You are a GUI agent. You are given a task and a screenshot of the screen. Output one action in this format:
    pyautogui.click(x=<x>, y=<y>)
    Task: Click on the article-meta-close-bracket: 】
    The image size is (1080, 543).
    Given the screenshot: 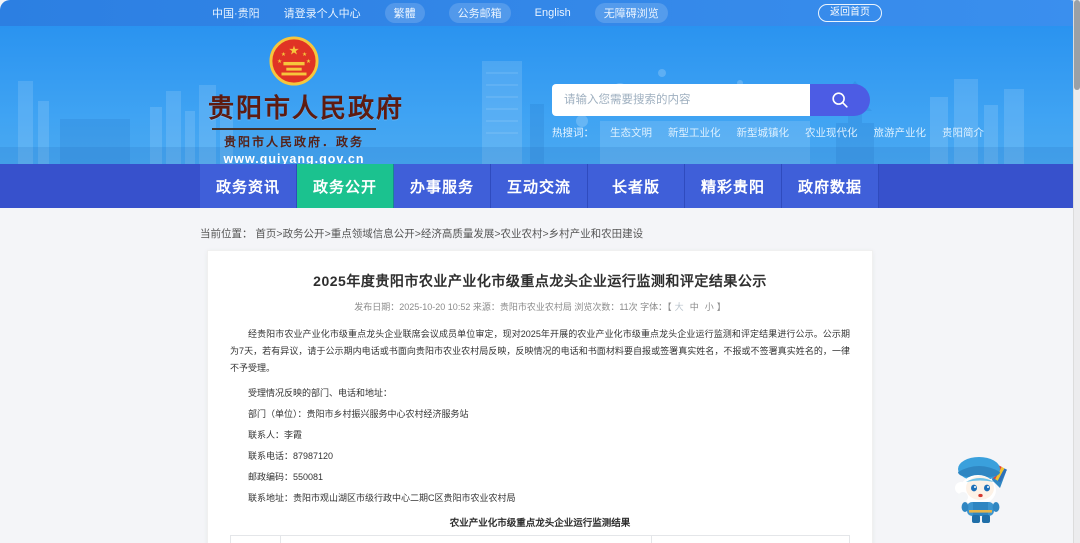 What is the action you would take?
    pyautogui.click(x=721, y=307)
    